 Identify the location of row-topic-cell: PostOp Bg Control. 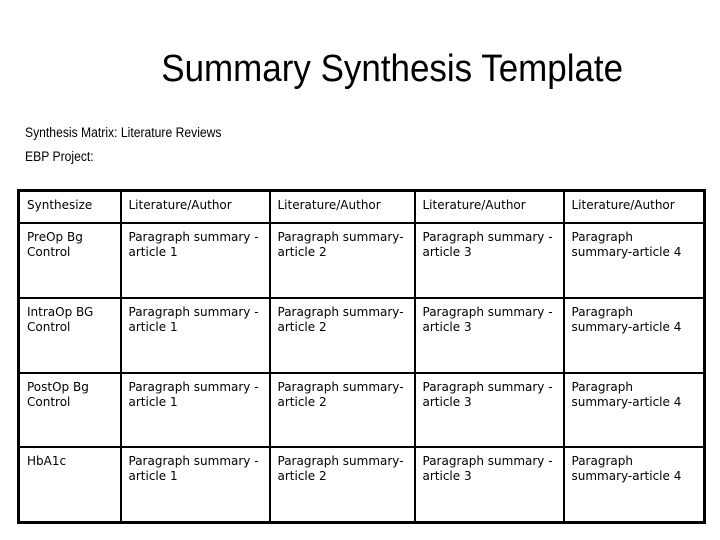
(69, 410).